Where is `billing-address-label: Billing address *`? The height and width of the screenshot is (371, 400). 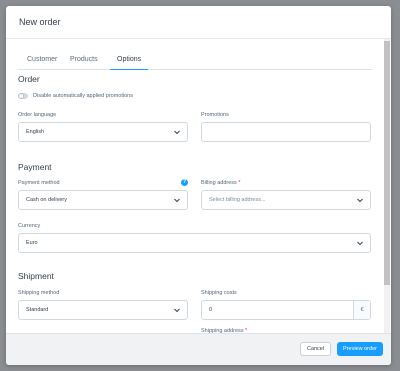 billing-address-label: Billing address * is located at coordinates (220, 183).